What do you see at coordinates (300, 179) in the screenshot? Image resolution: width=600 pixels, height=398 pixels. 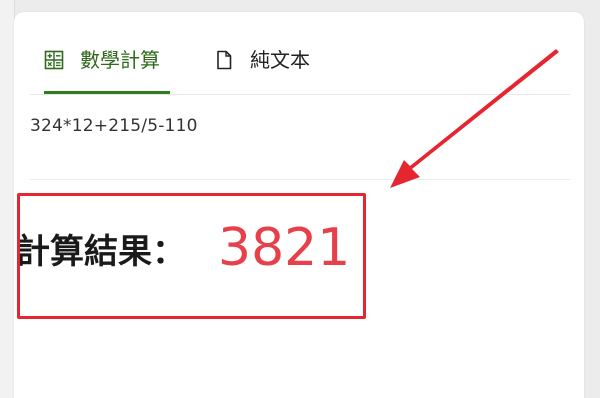 I see `divider` at bounding box center [300, 179].